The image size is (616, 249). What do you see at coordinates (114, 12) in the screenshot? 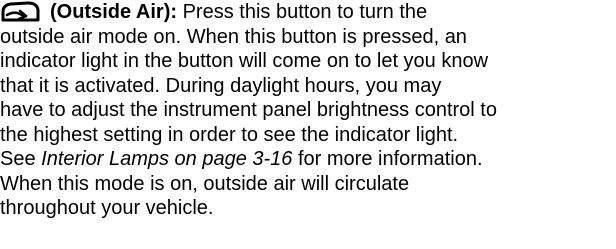
I see `section-heading: (Outside Air):` at bounding box center [114, 12].